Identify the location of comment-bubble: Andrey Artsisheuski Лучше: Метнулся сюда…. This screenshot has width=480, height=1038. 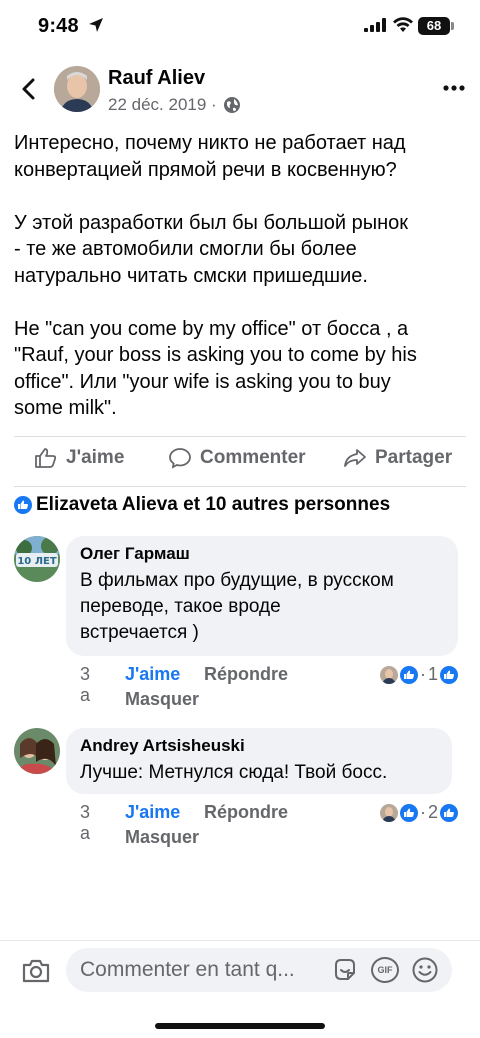
(259, 761).